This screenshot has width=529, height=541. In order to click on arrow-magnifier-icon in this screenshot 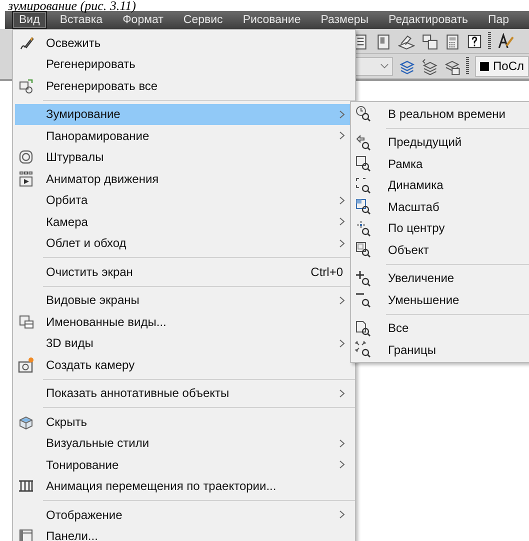, I will do `click(363, 142)`.